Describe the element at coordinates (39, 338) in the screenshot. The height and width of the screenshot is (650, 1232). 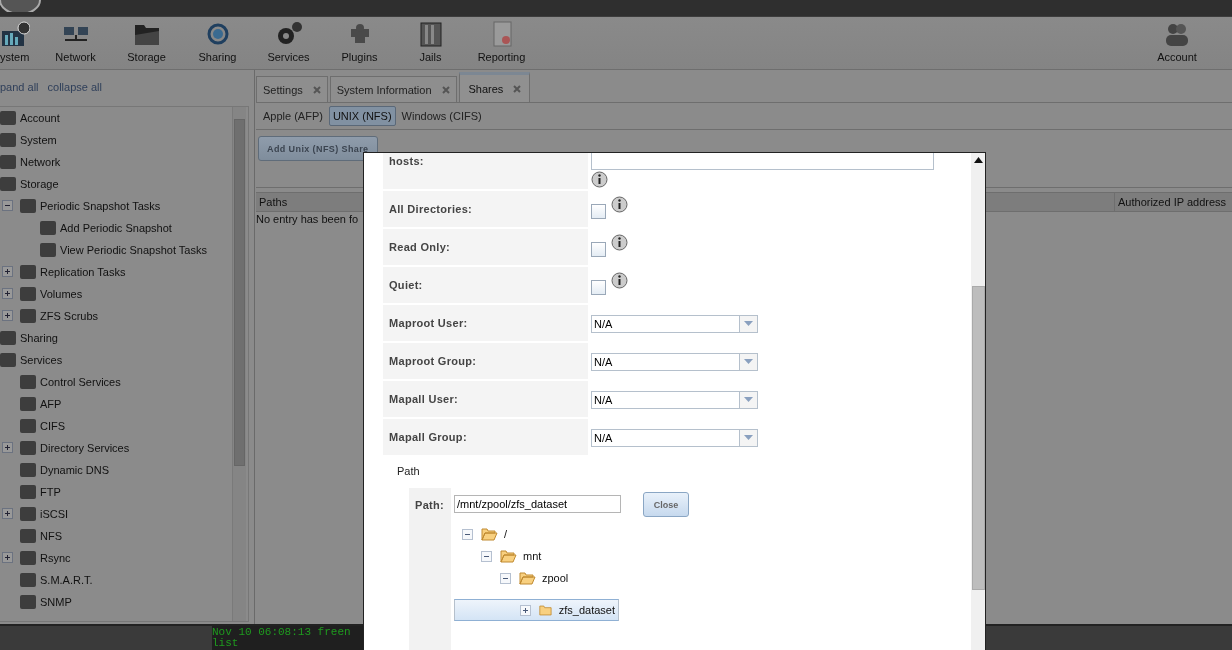
I see `tree-item: Sharing` at that location.